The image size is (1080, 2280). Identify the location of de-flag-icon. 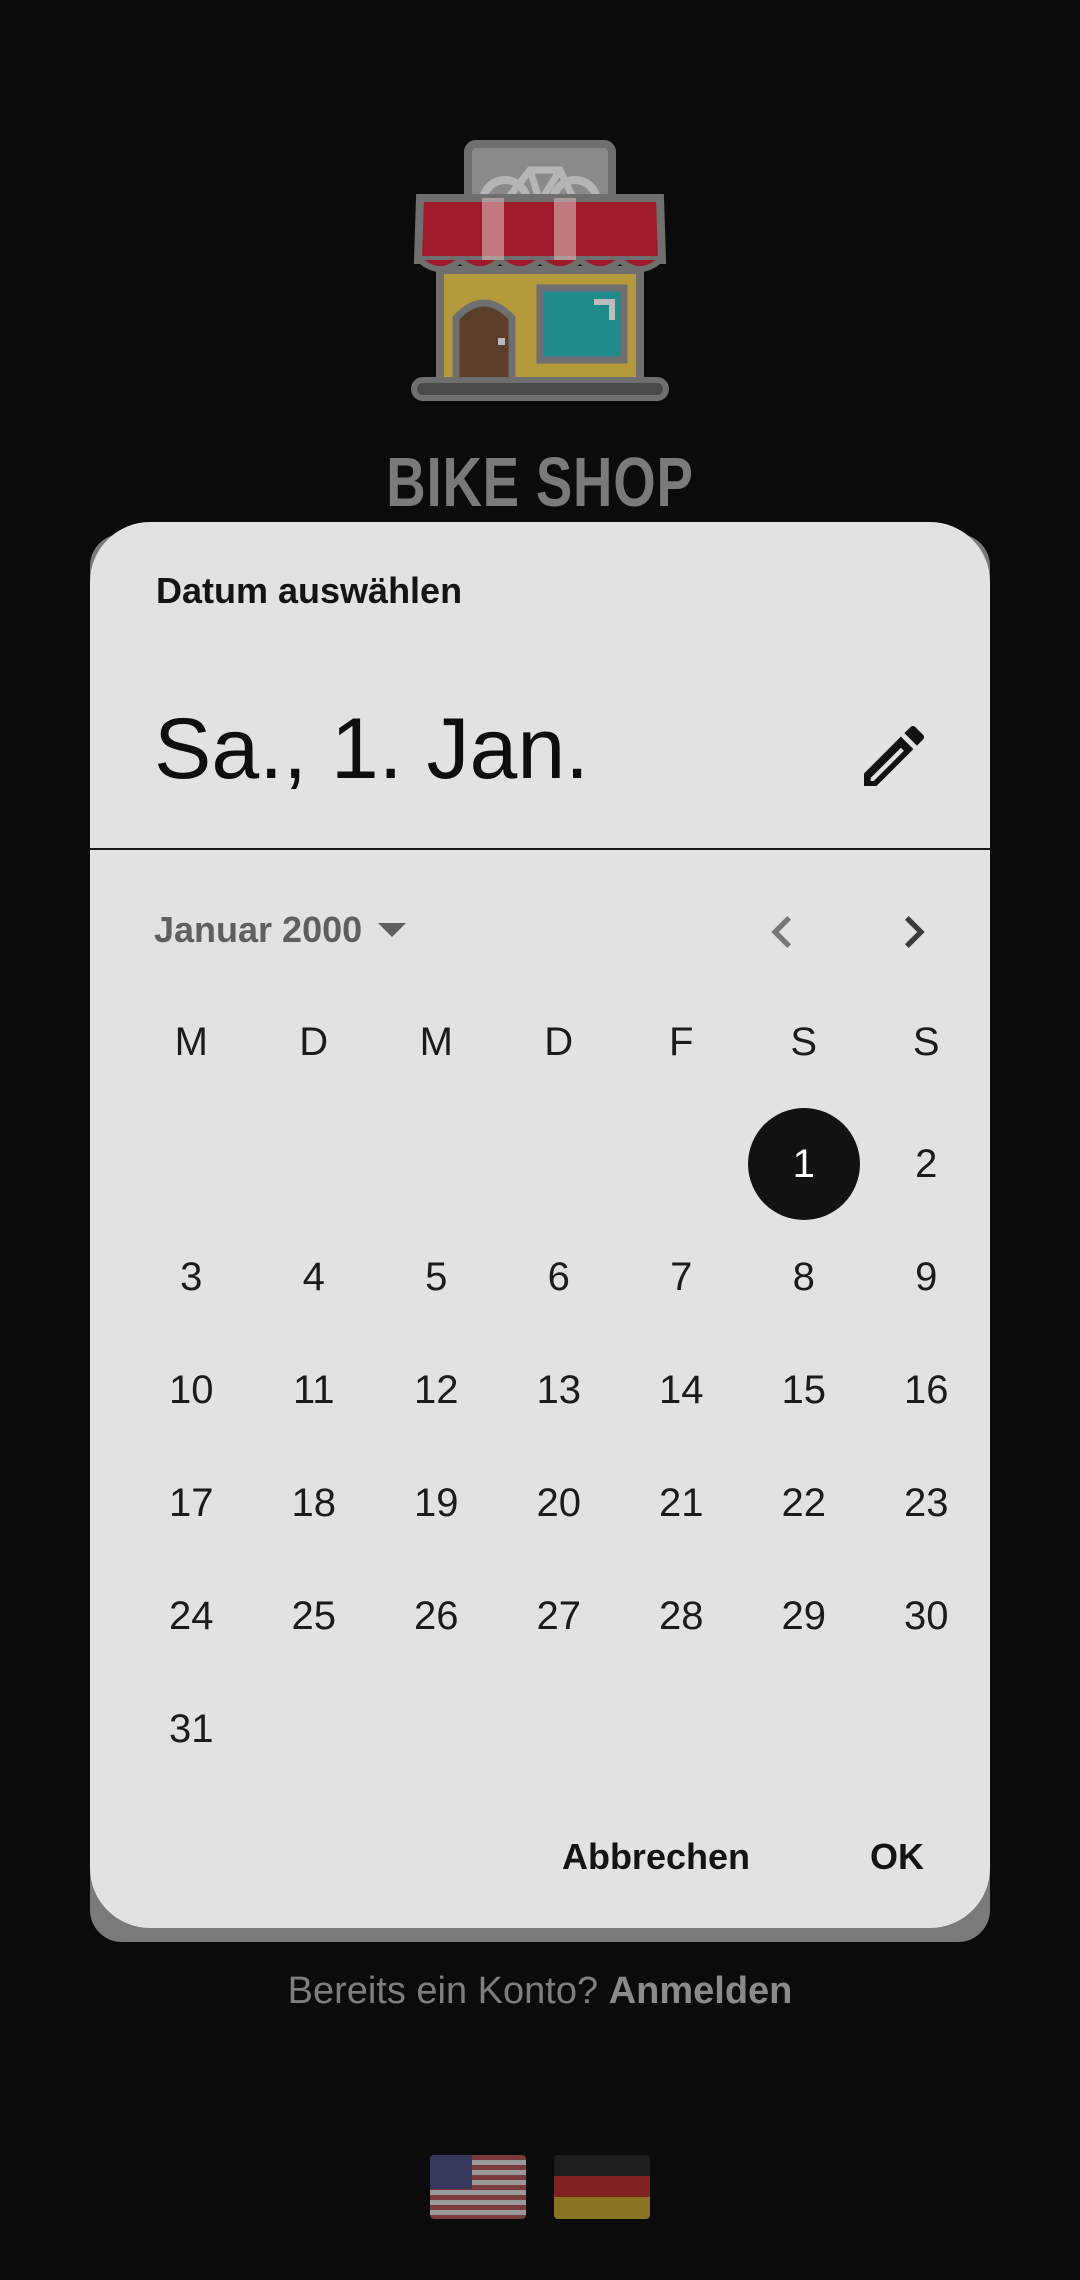
(602, 2187).